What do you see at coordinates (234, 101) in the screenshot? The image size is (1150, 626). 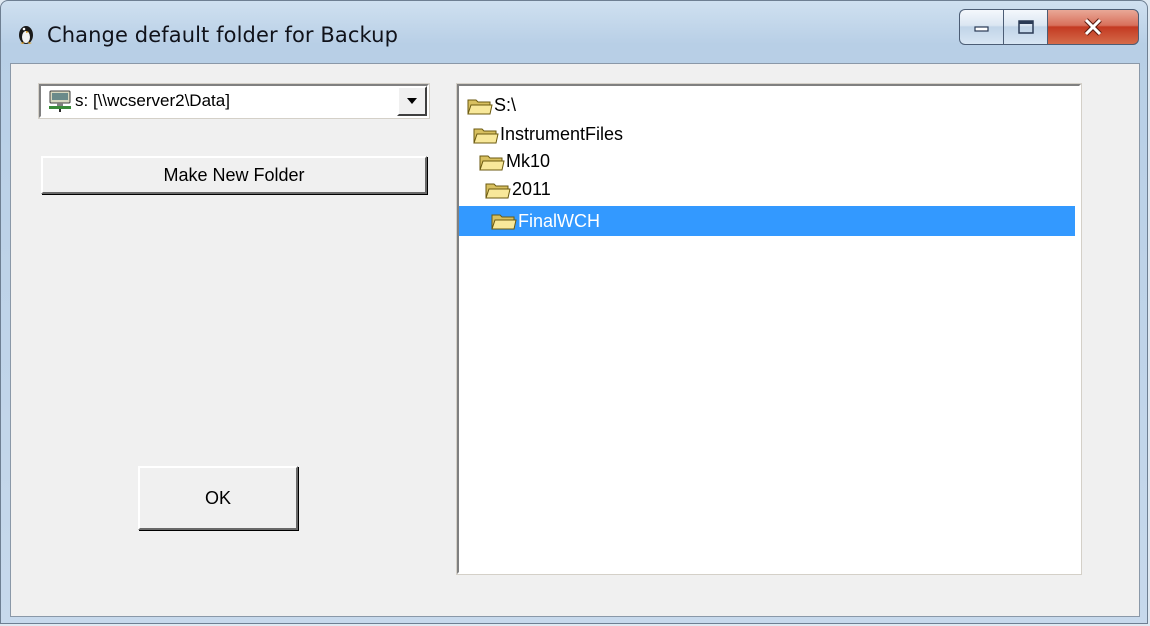 I see `drive-select: s: [\\wcserver2\Data]` at bounding box center [234, 101].